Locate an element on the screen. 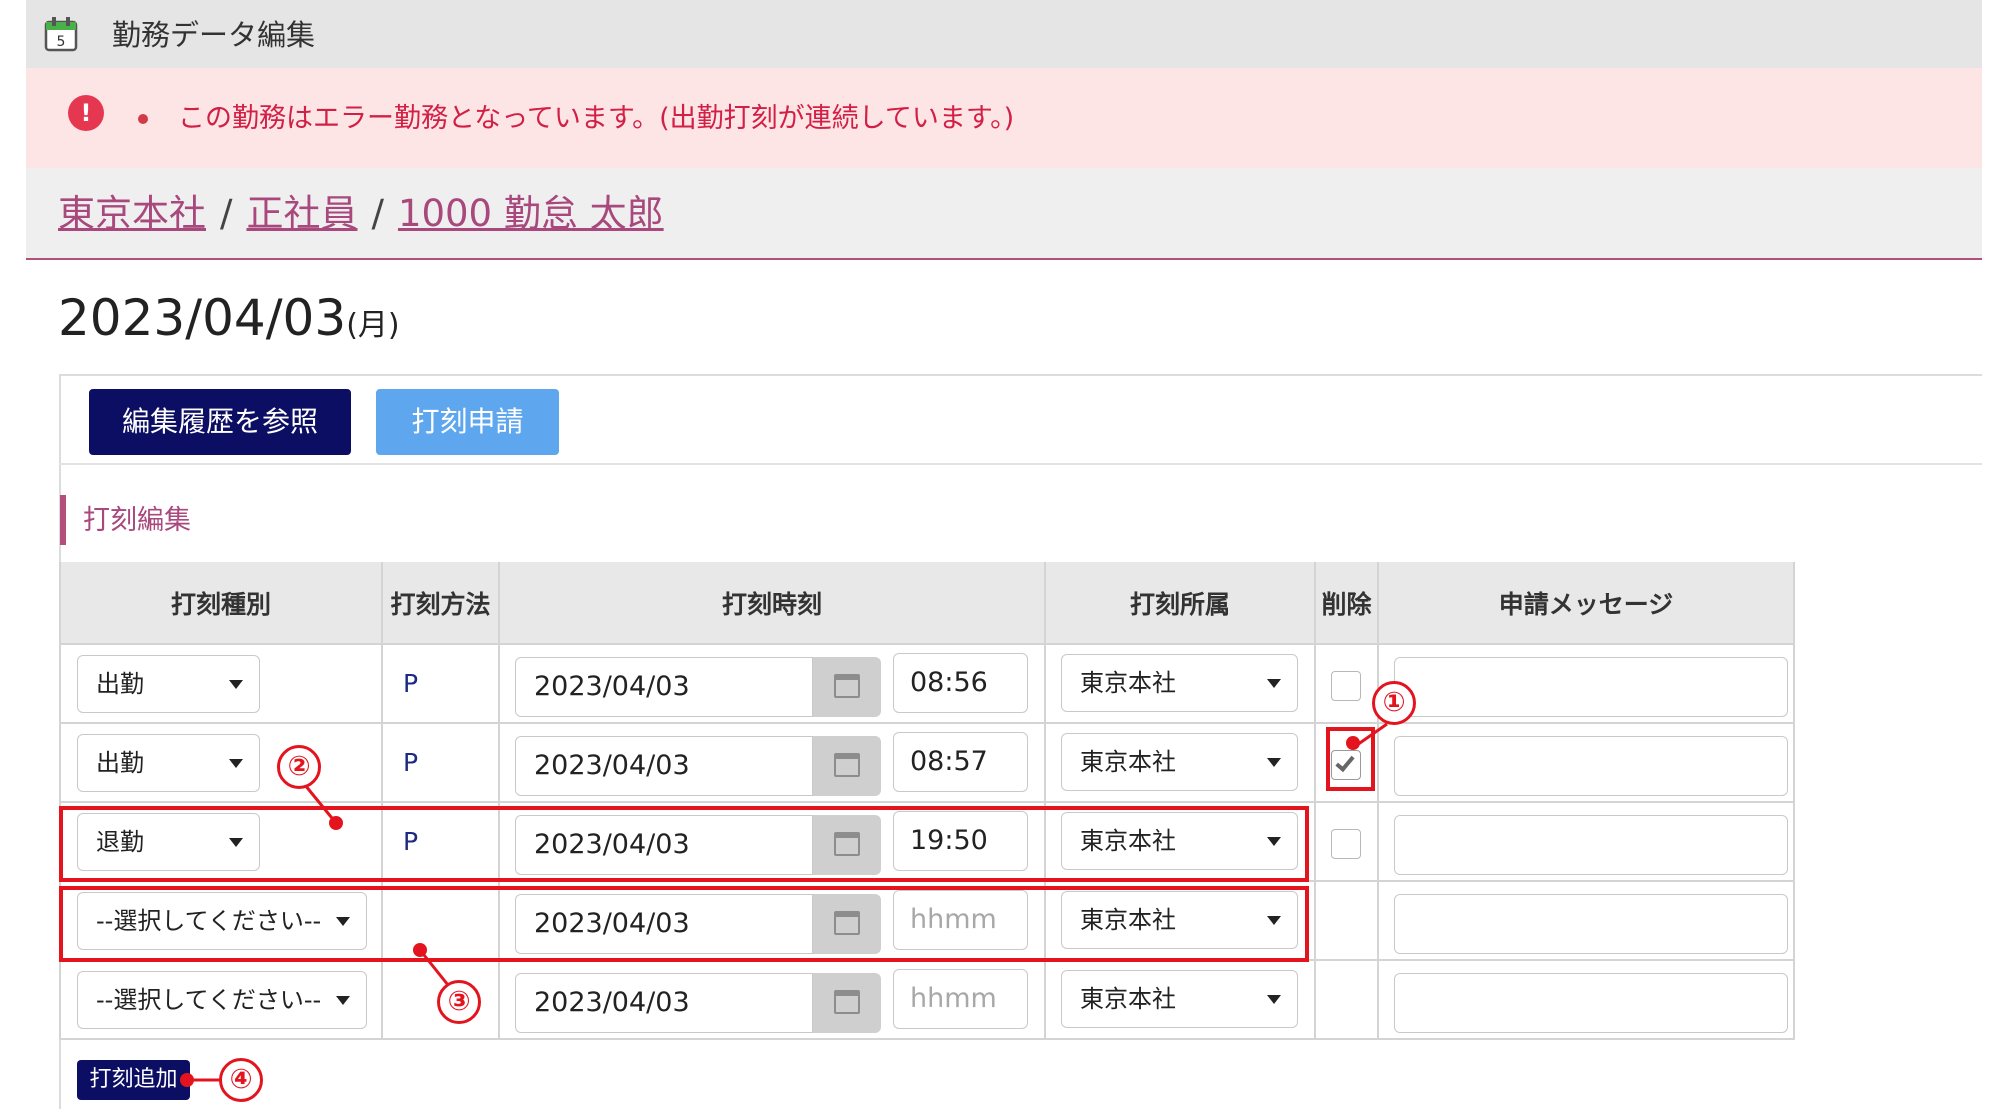  table-row: --選択してください-- 2023/04/03 hhmm 東京本社 is located at coordinates (927, 999).